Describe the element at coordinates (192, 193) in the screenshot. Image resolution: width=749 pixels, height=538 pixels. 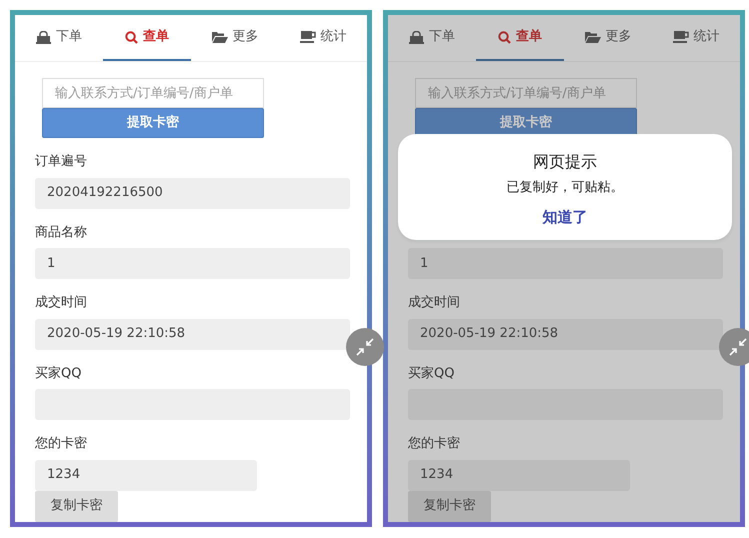
I see `readonly-field: 20204192216500` at that location.